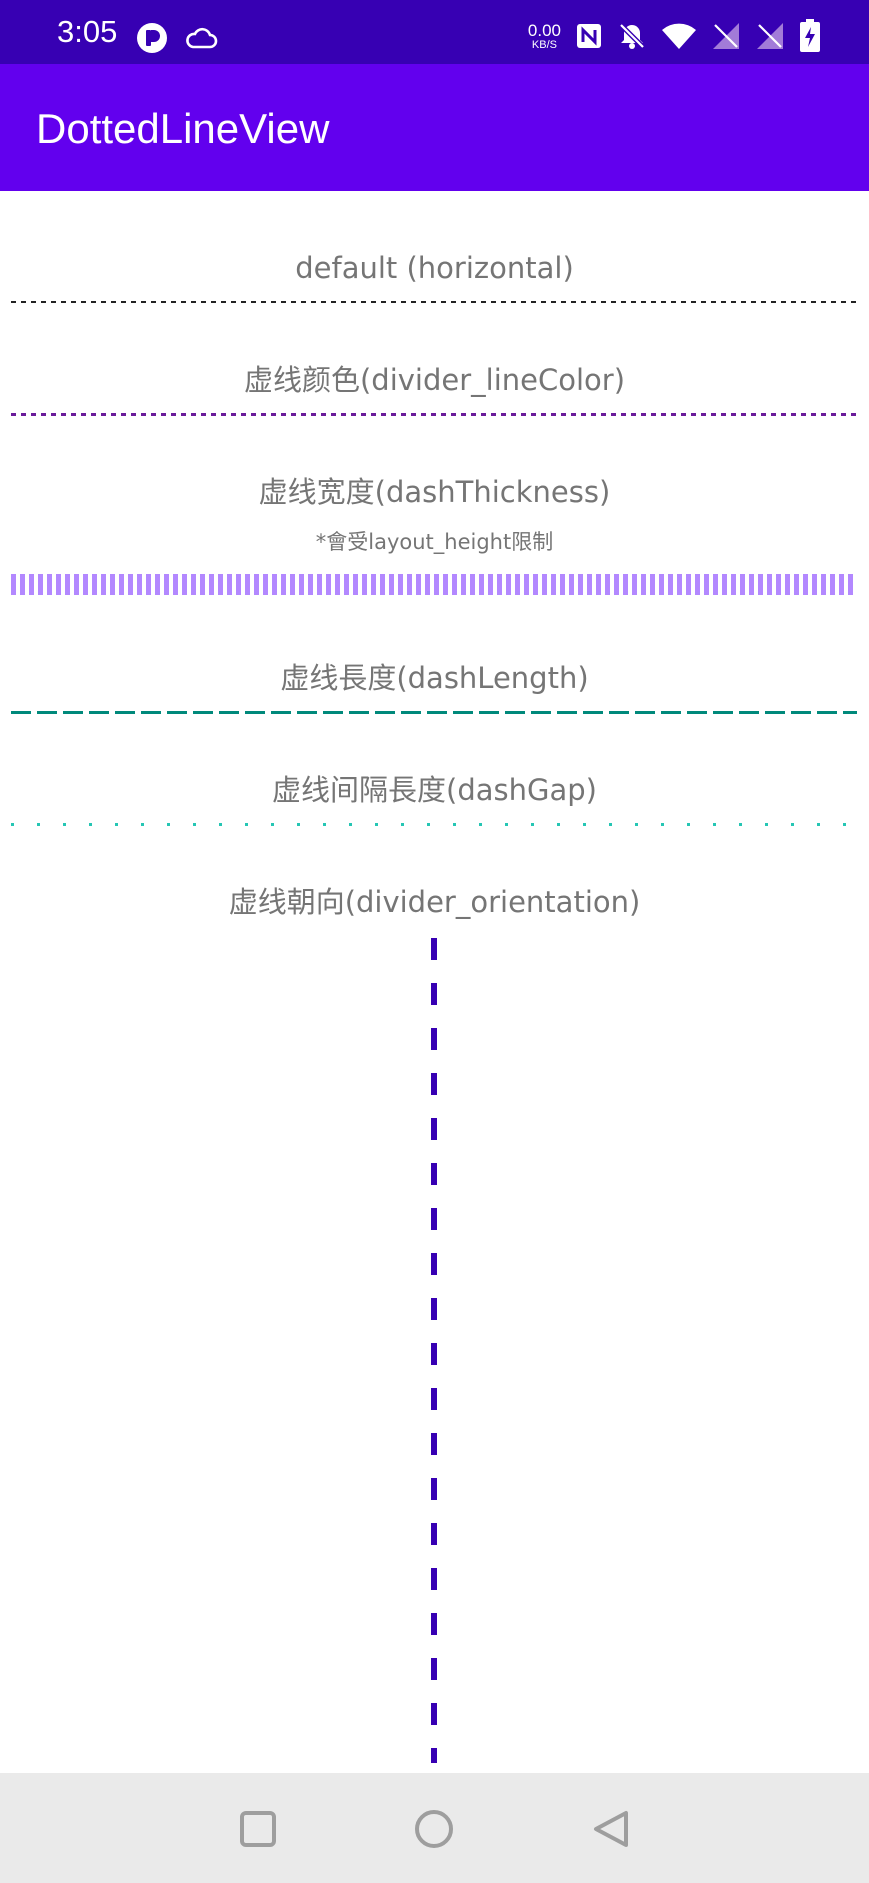 The image size is (869, 1883). What do you see at coordinates (434, 492) in the screenshot?
I see `thickness-section-label: 虚线宽度(dashThickness)` at bounding box center [434, 492].